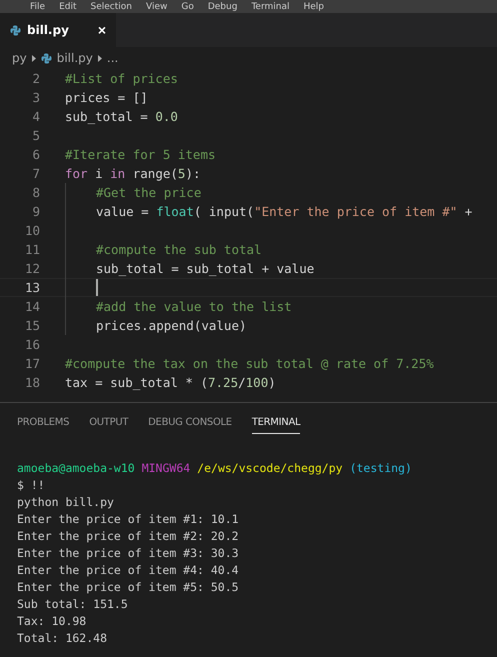 The image size is (497, 657). What do you see at coordinates (102, 30) in the screenshot?
I see `close-button: ×` at bounding box center [102, 30].